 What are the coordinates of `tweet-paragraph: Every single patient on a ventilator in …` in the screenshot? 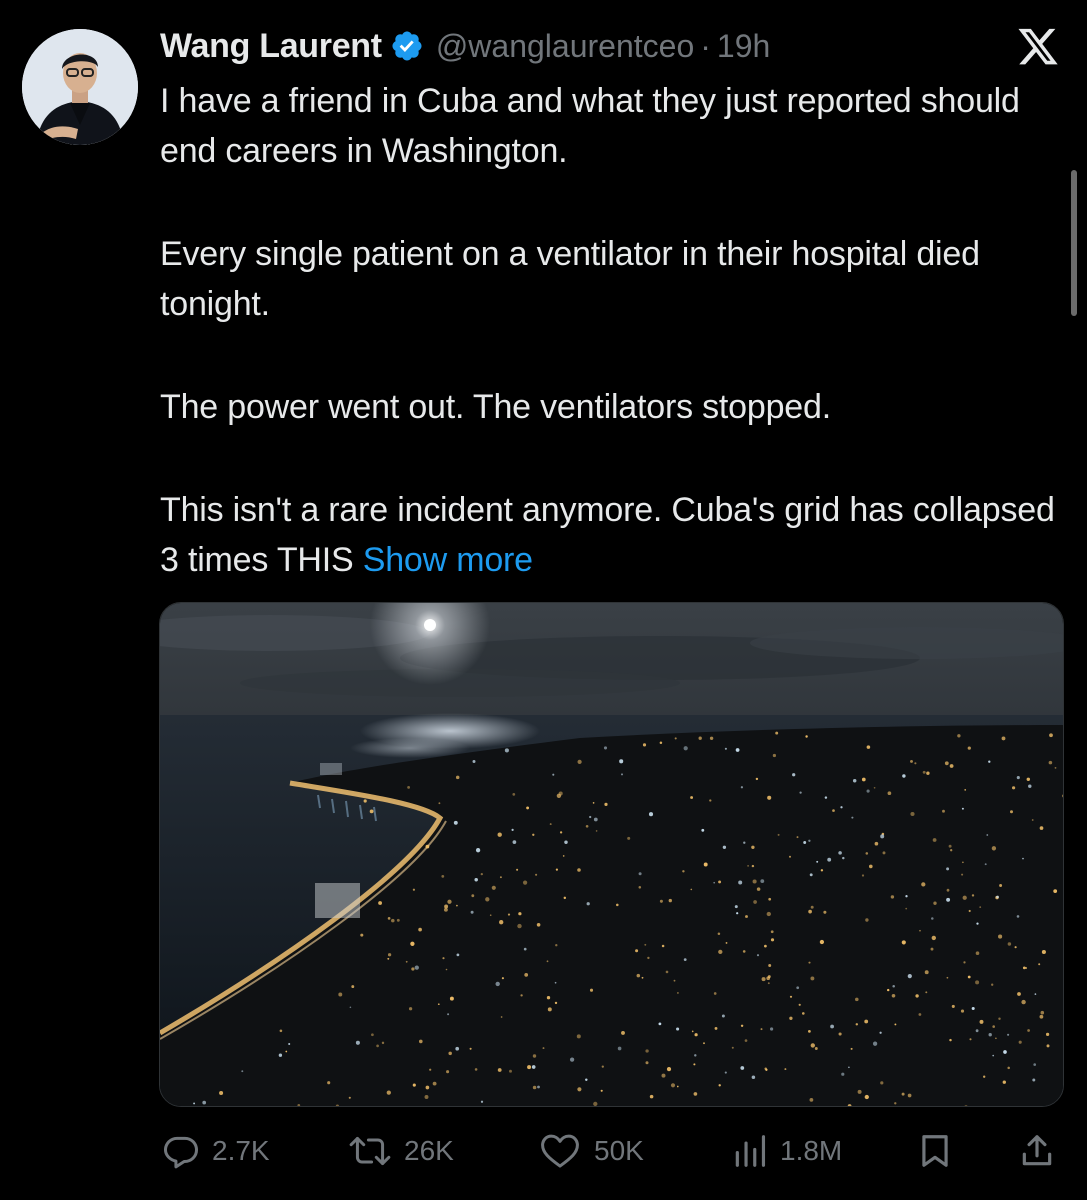 It's located at (570, 279).